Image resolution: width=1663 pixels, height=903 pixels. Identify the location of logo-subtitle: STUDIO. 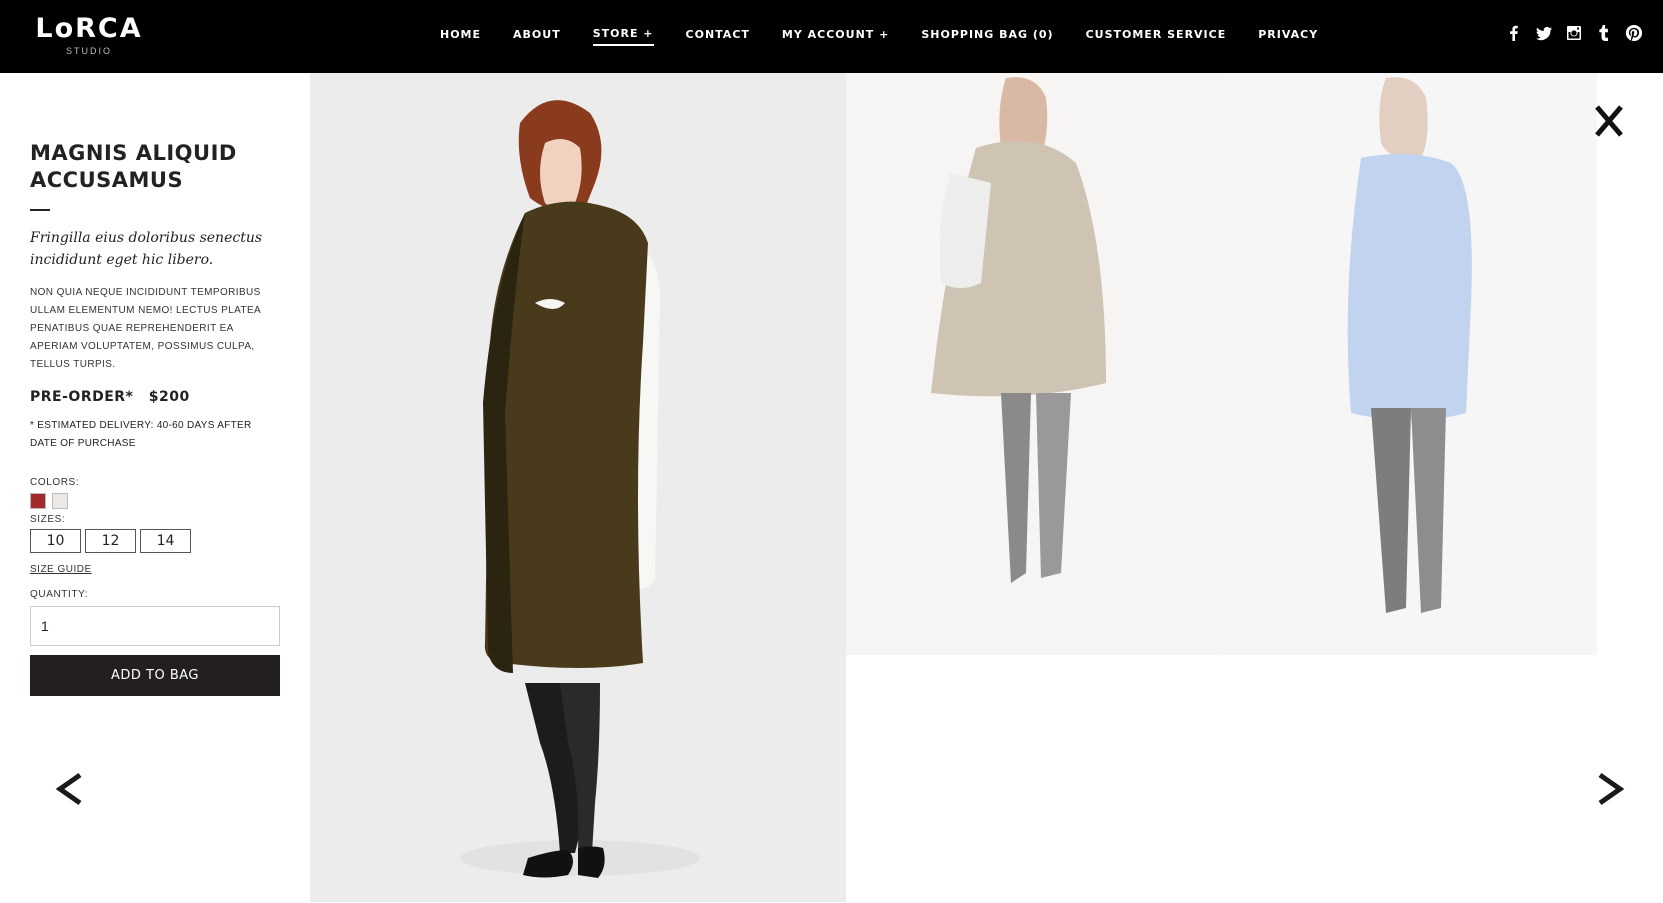
(88, 51).